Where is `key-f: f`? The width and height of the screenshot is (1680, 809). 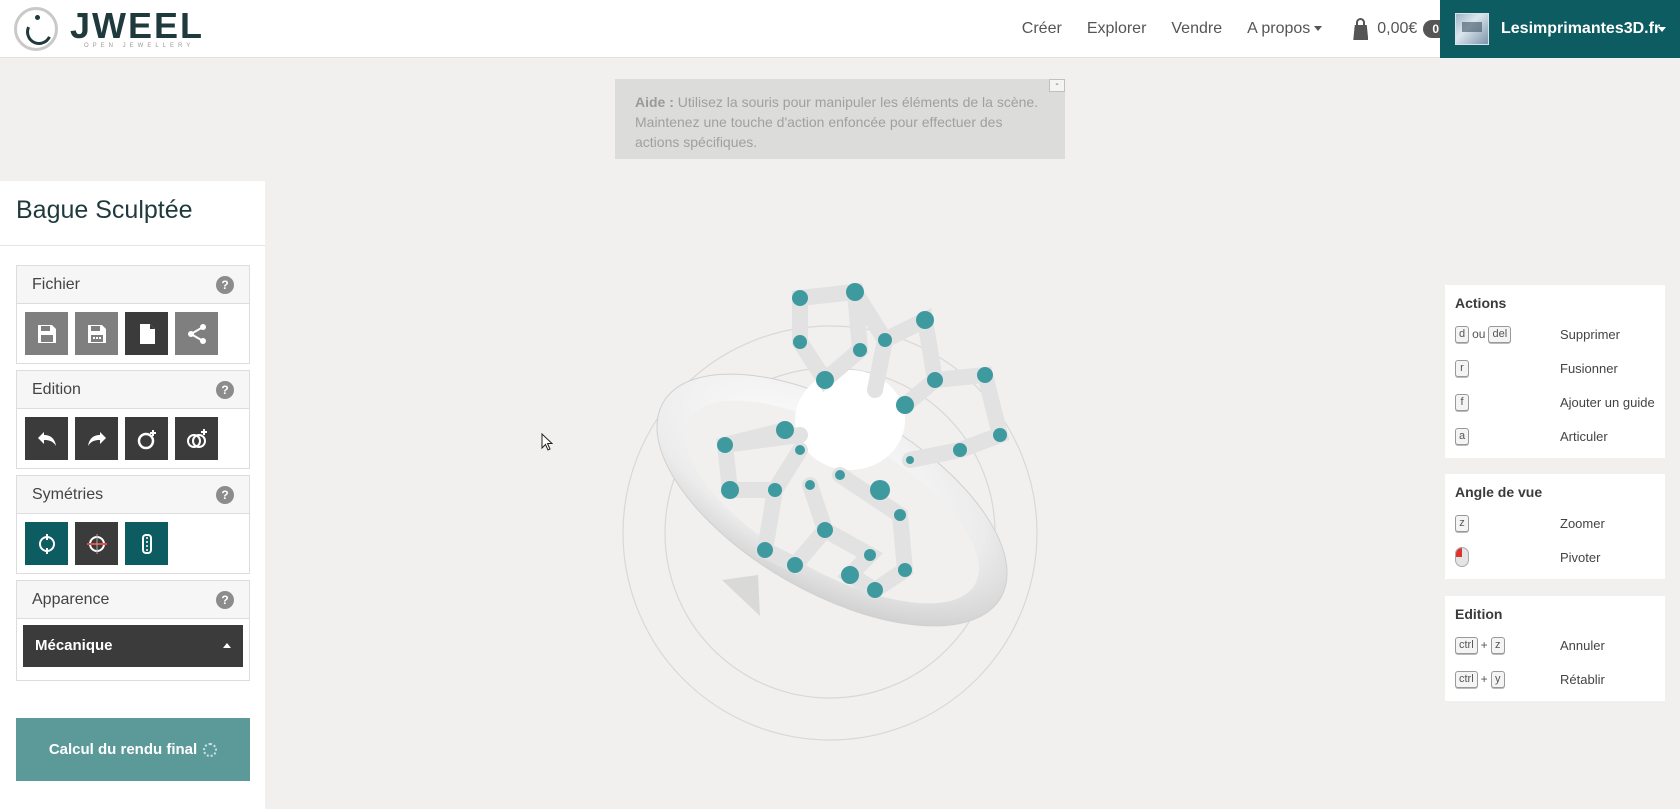
key-f: f is located at coordinates (1462, 402).